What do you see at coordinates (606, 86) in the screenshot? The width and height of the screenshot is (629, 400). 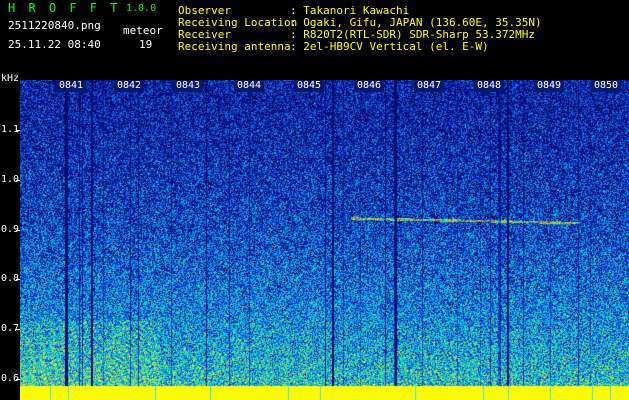 I see `x-tick-label: 0850` at bounding box center [606, 86].